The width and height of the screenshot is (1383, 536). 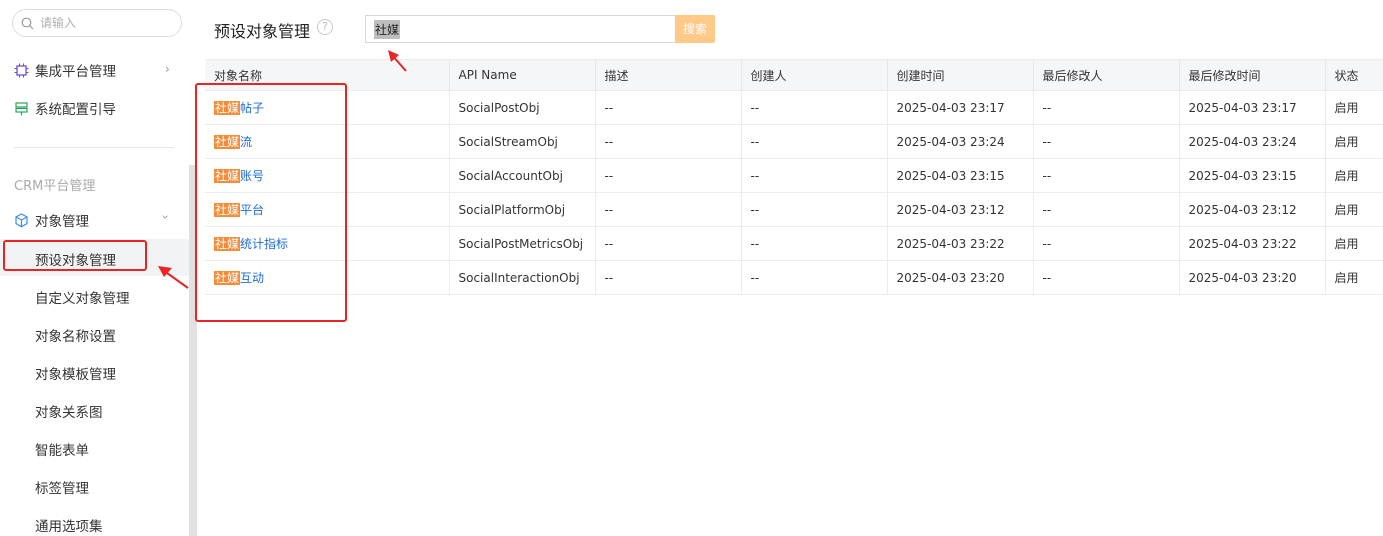 I want to click on chevron-down-icon: ›, so click(x=165, y=217).